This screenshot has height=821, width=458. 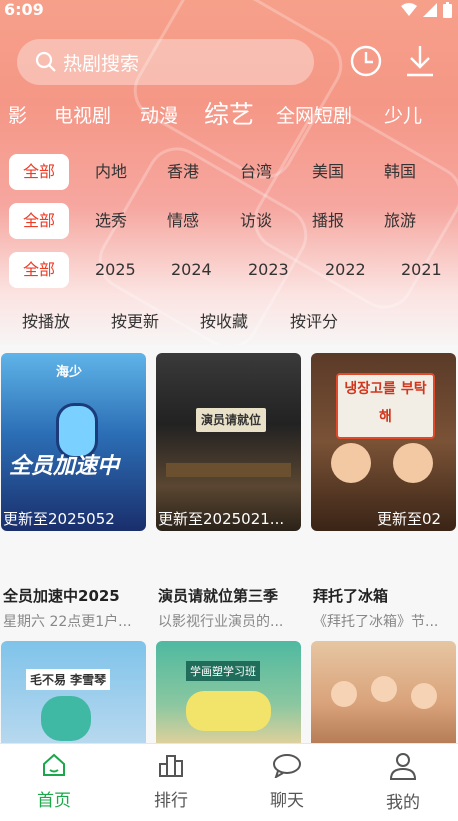 What do you see at coordinates (256, 172) in the screenshot?
I see `filter-chip: 台湾` at bounding box center [256, 172].